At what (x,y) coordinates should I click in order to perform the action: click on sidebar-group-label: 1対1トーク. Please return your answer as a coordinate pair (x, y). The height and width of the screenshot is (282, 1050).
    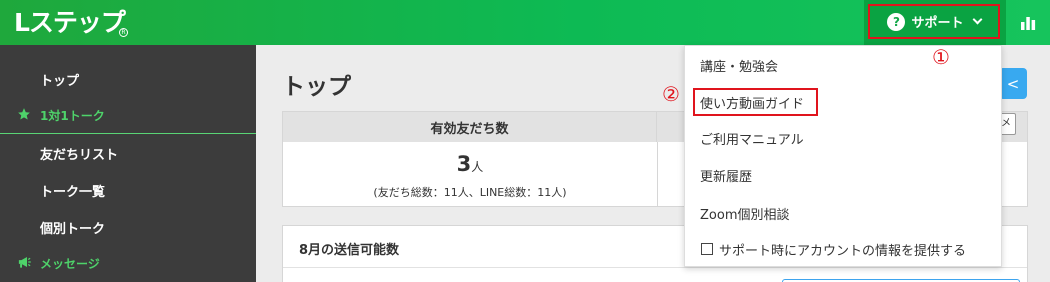
    Looking at the image, I should click on (72, 115).